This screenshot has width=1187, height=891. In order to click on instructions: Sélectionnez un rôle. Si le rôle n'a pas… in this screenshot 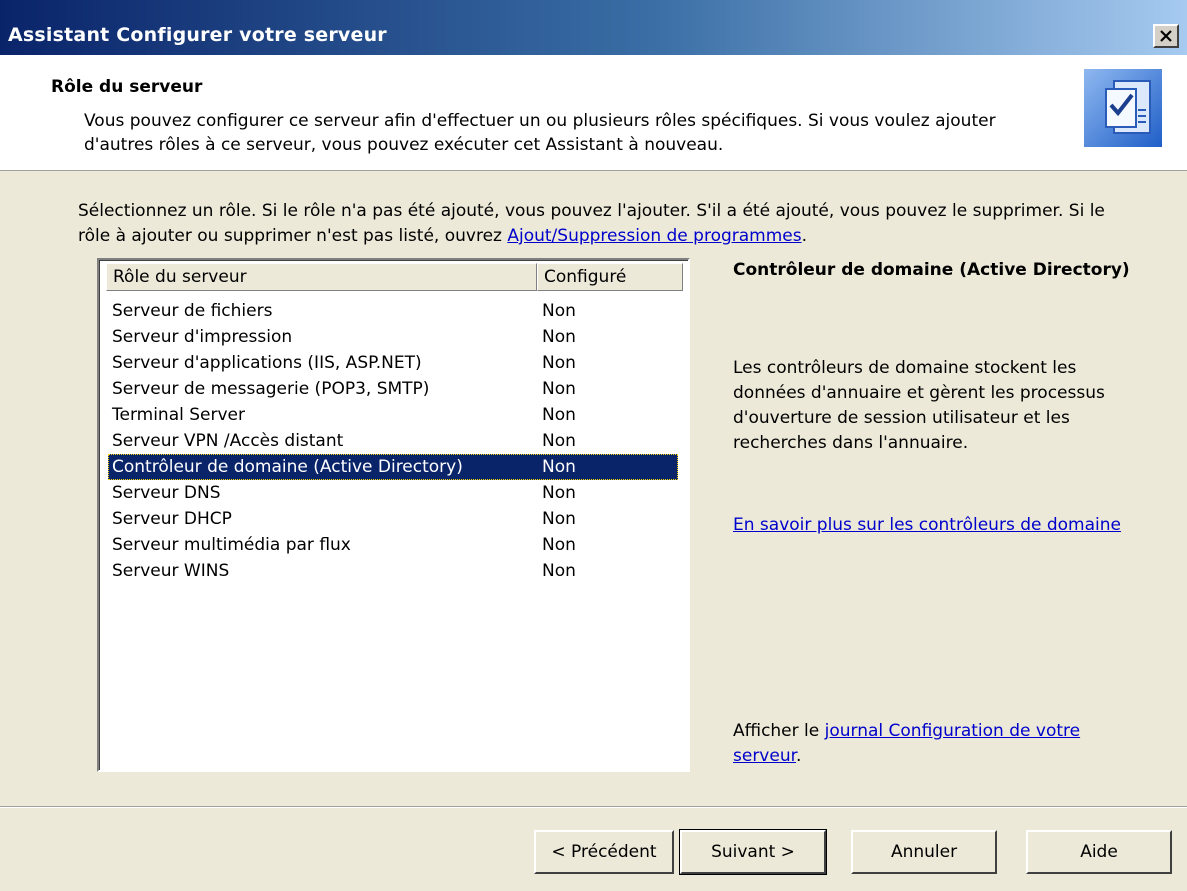, I will do `click(608, 224)`.